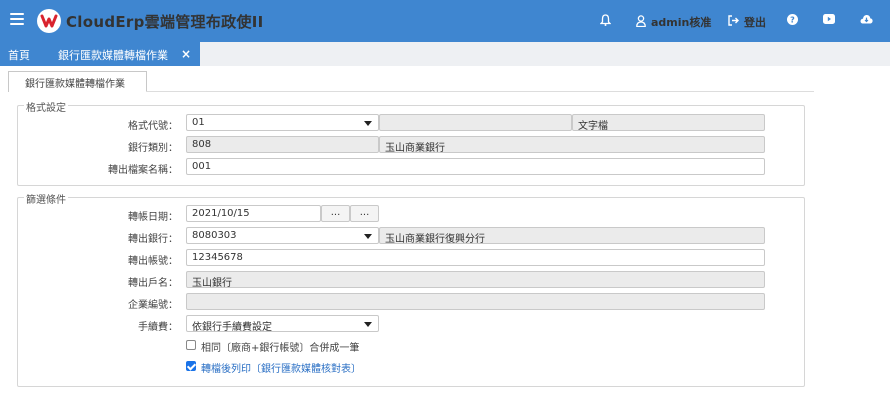 This screenshot has width=890, height=408. Describe the element at coordinates (282, 323) in the screenshot. I see `fee-select: 依銀行手續費設定` at that location.